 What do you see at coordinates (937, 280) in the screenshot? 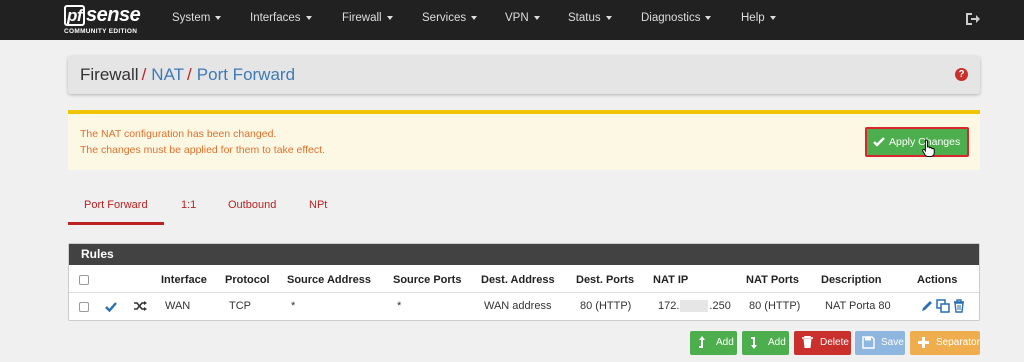
I see `header-actions: Actions` at bounding box center [937, 280].